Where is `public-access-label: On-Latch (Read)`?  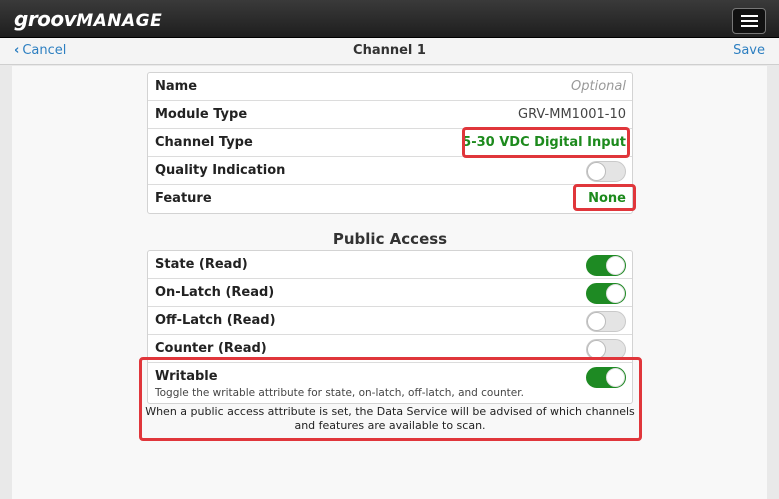 public-access-label: On-Latch (Read) is located at coordinates (215, 292).